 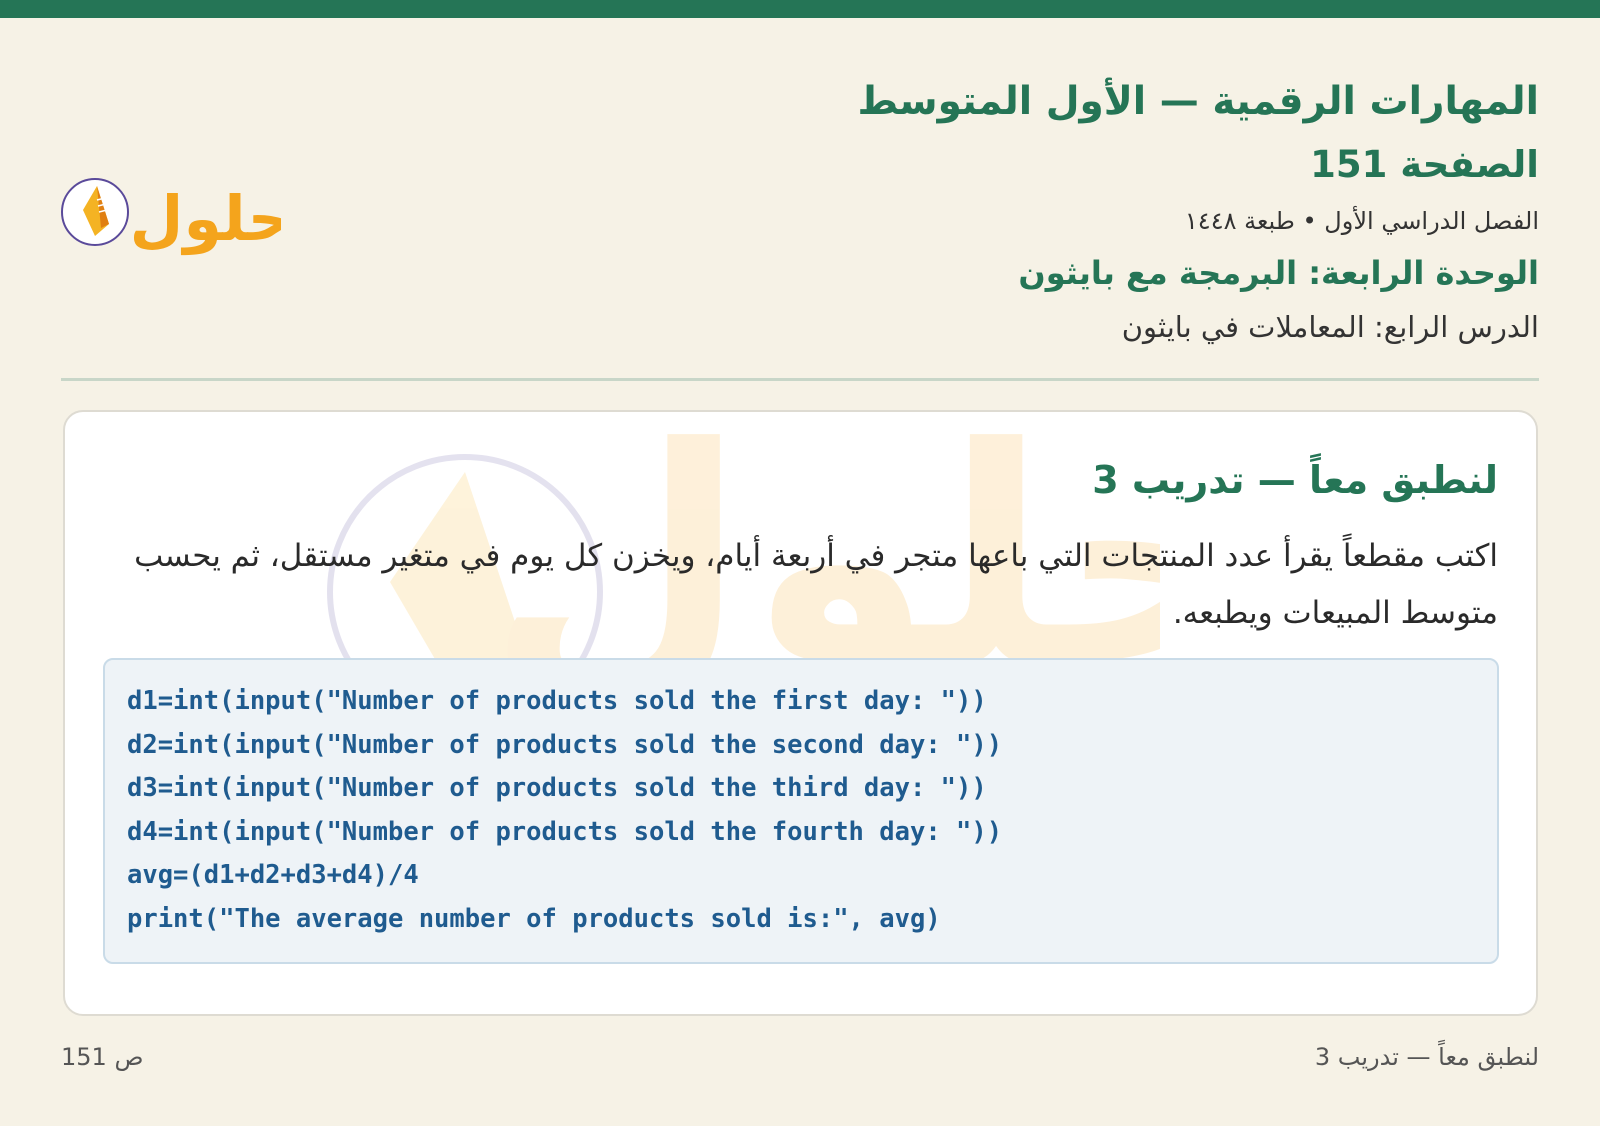 I want to click on footer-page-label: ص 151, so click(x=102, y=1057).